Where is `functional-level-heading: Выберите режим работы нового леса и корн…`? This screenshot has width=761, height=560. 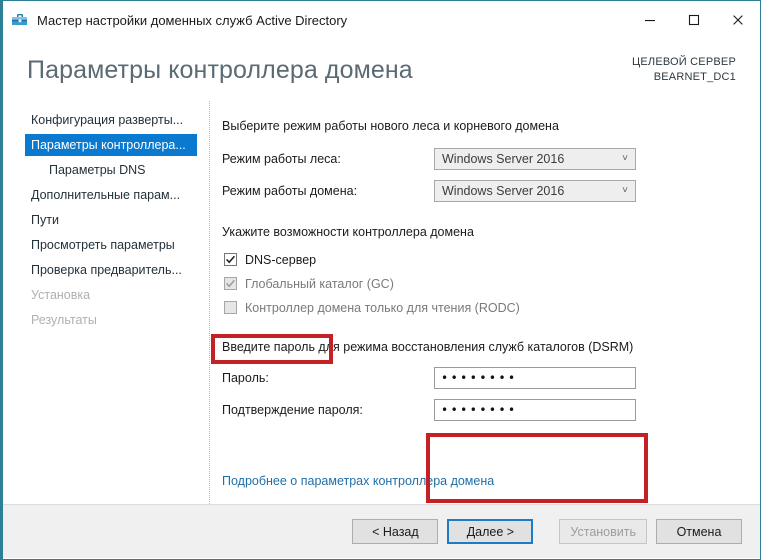
functional-level-heading: Выберите режим работы нового леса и корн… is located at coordinates (390, 126).